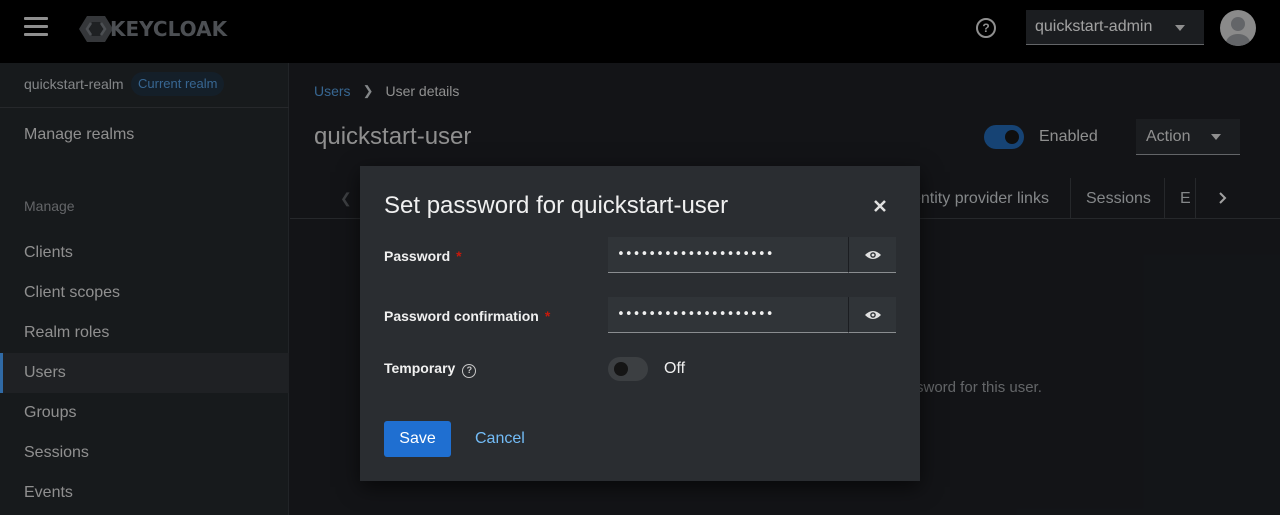  I want to click on show-password-confirmation-button, so click(872, 315).